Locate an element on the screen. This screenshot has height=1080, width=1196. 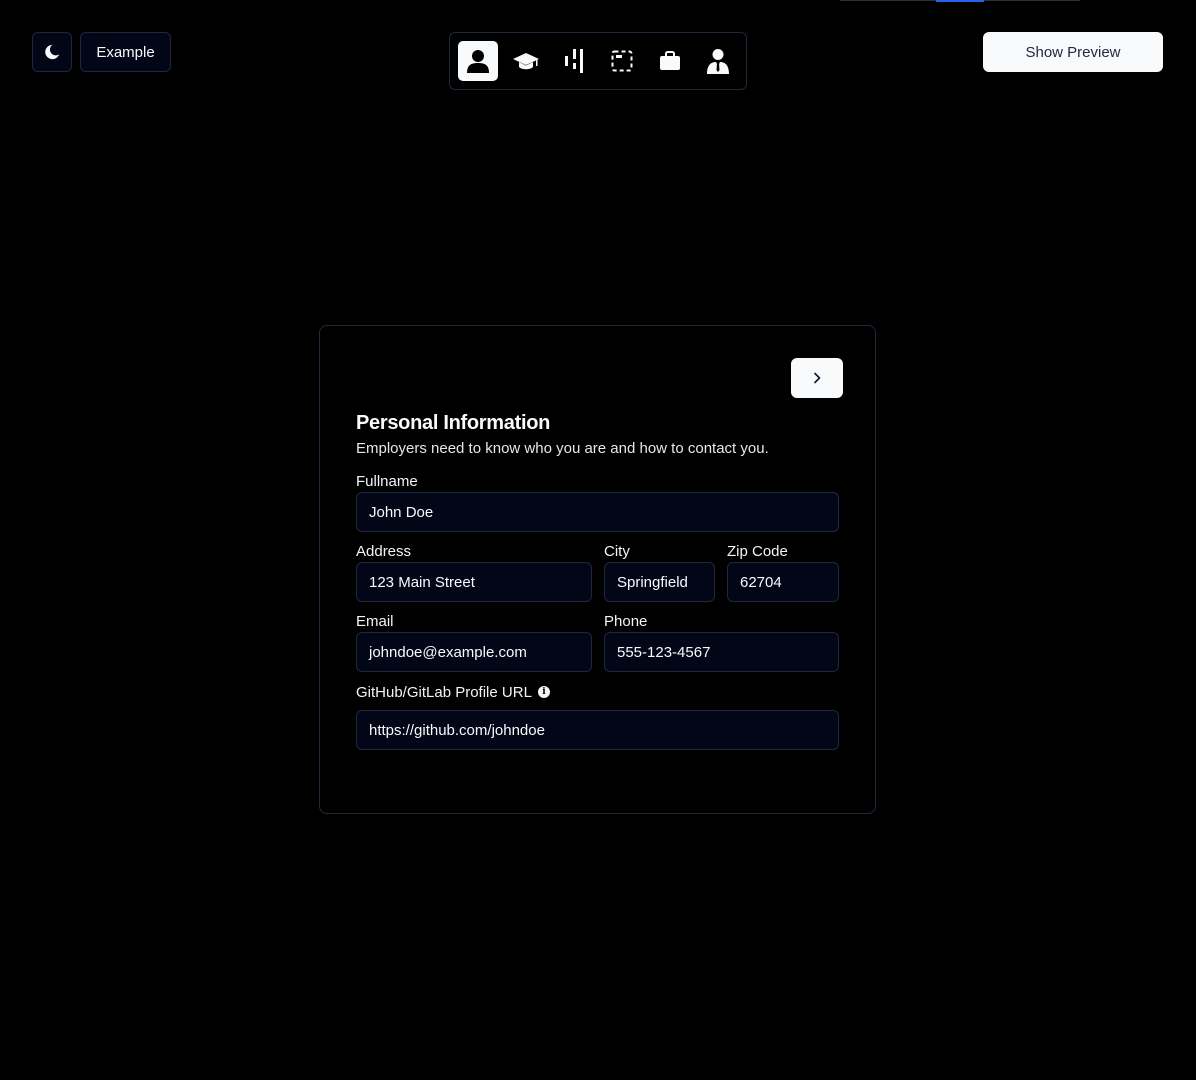
section-stepper is located at coordinates (598, 61).